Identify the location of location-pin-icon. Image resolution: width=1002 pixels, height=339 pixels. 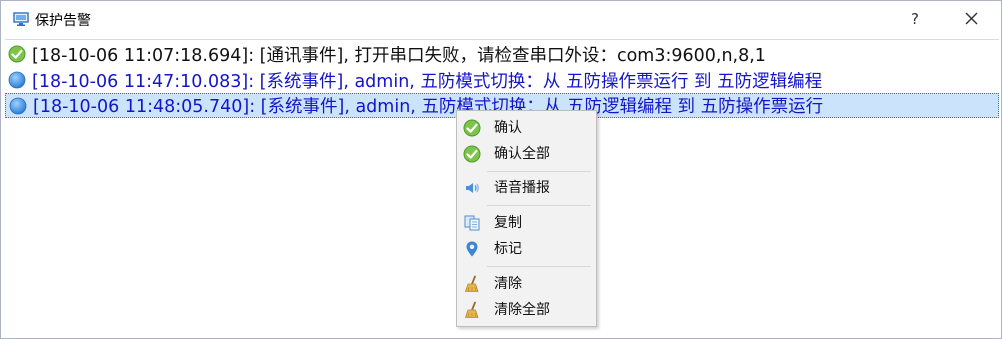
(472, 249).